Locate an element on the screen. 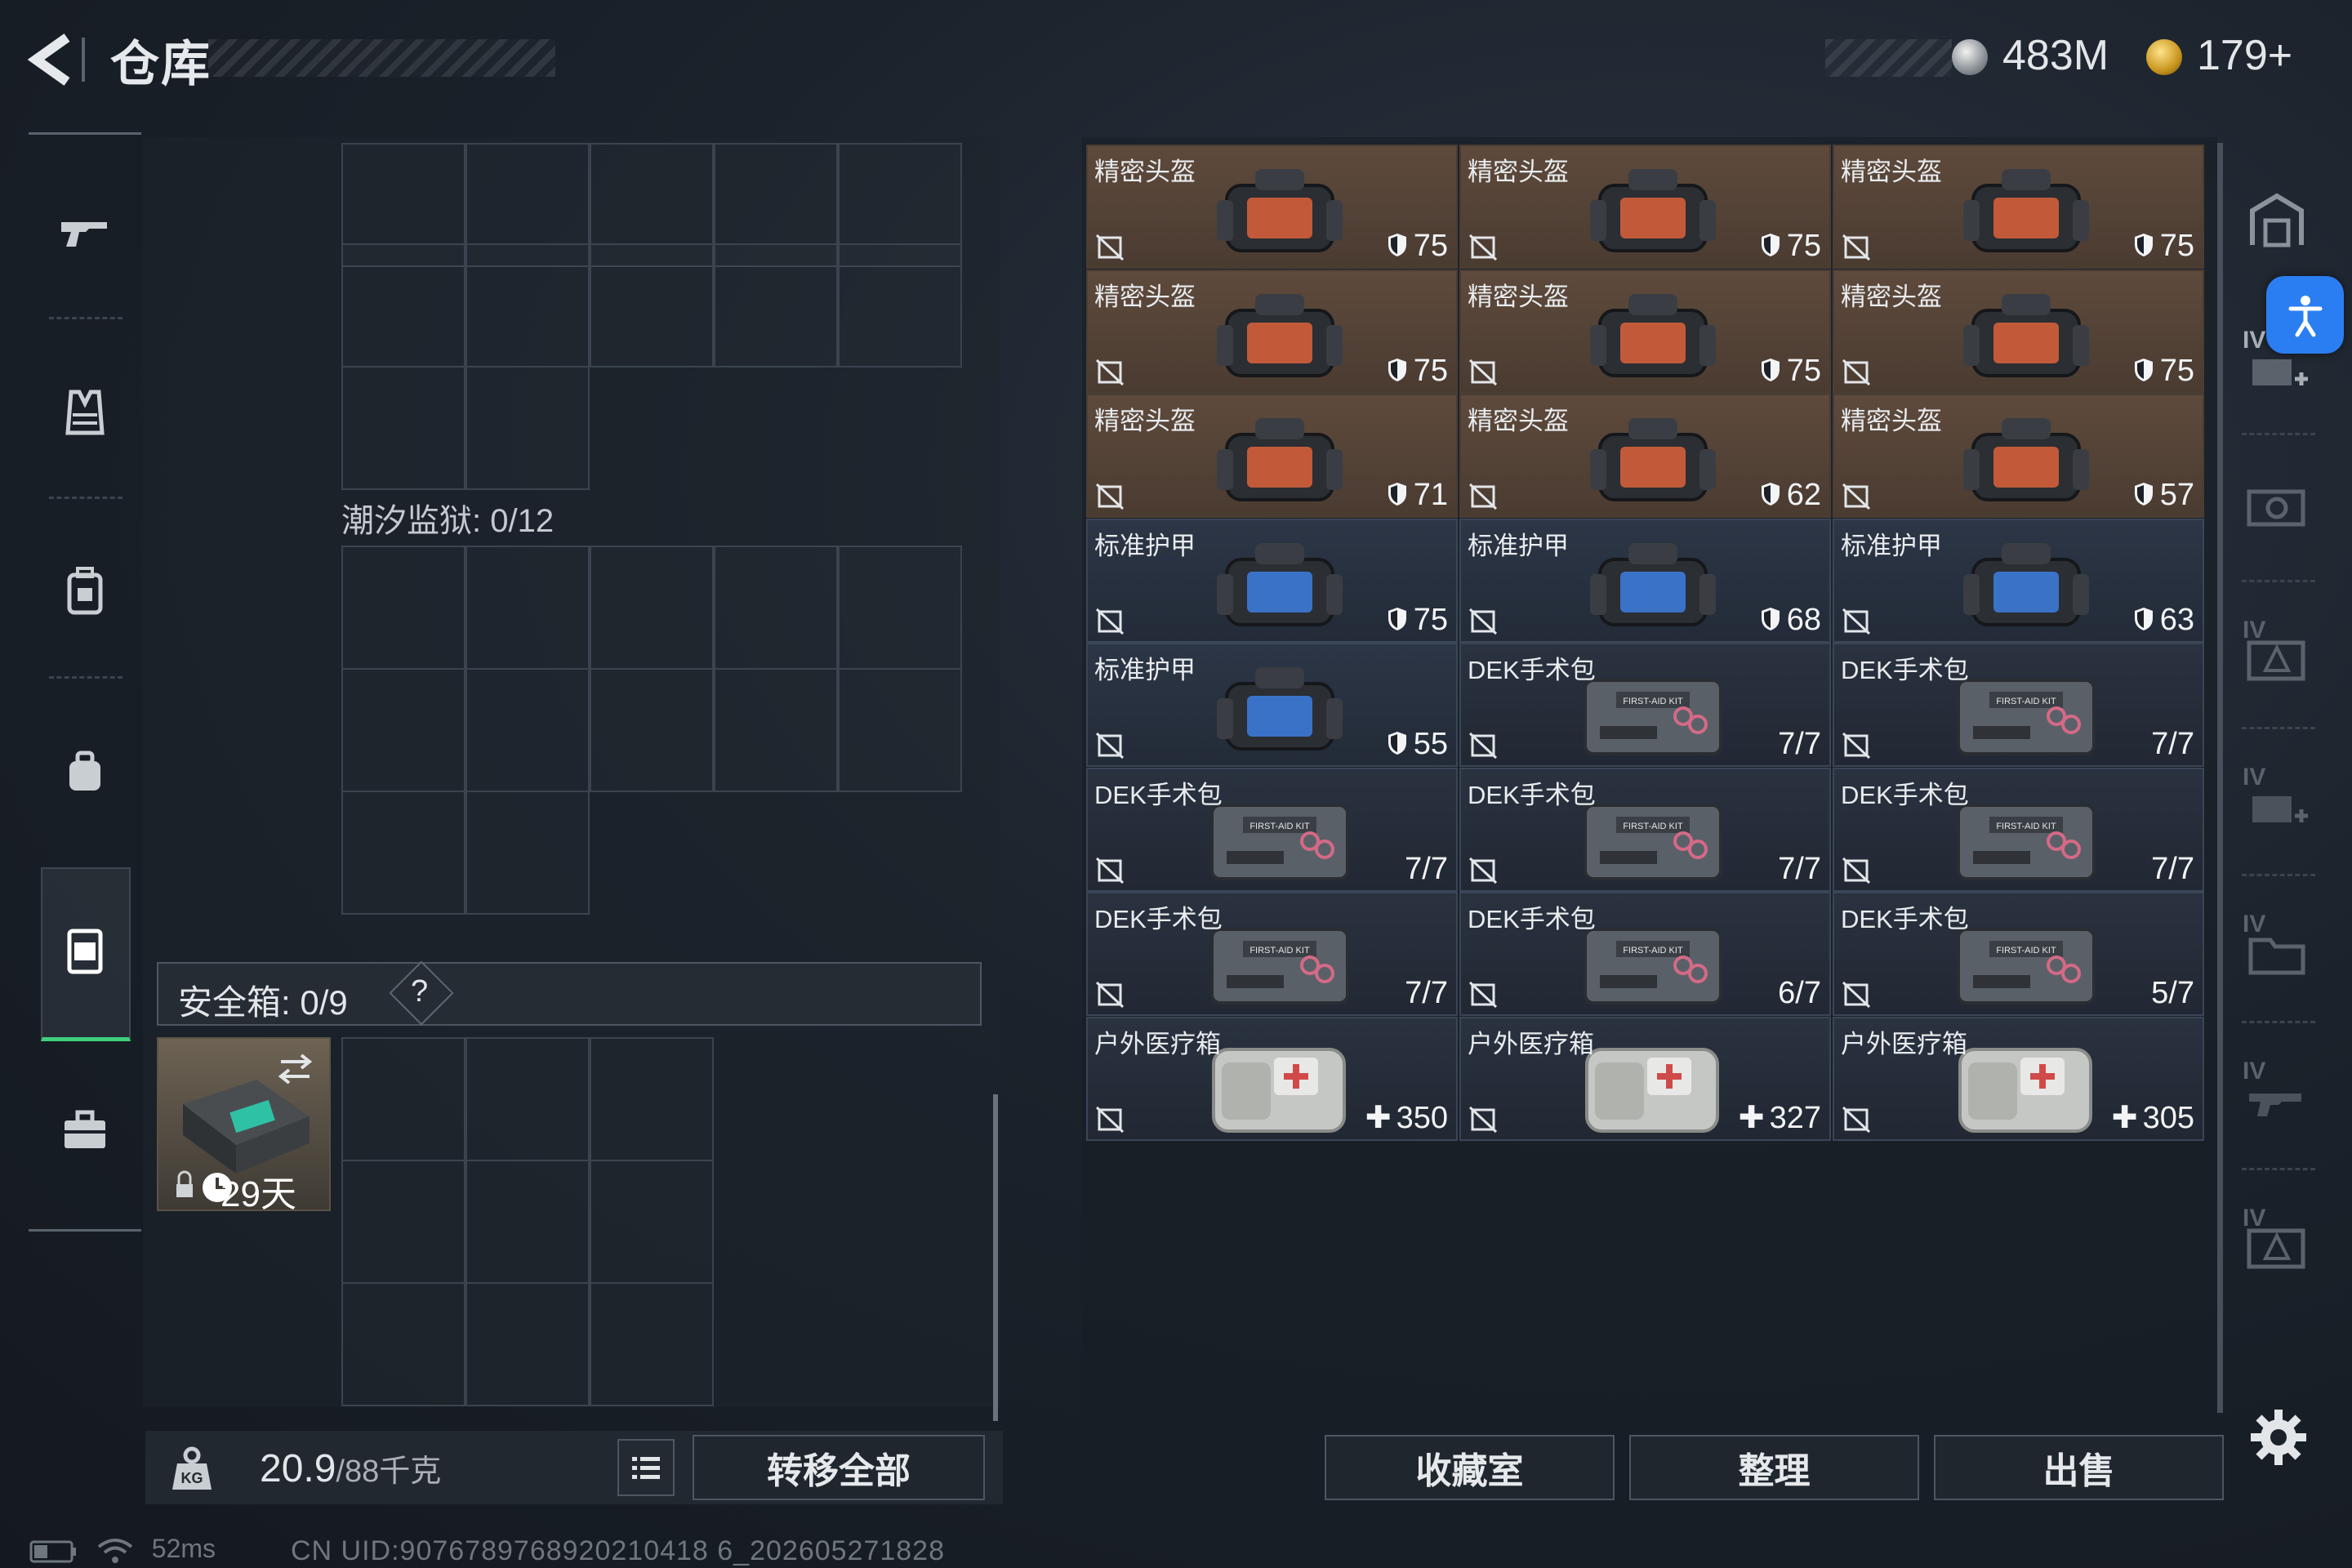 The width and height of the screenshot is (2352, 1568). inventory-item: 标准护甲 75 is located at coordinates (1272, 580).